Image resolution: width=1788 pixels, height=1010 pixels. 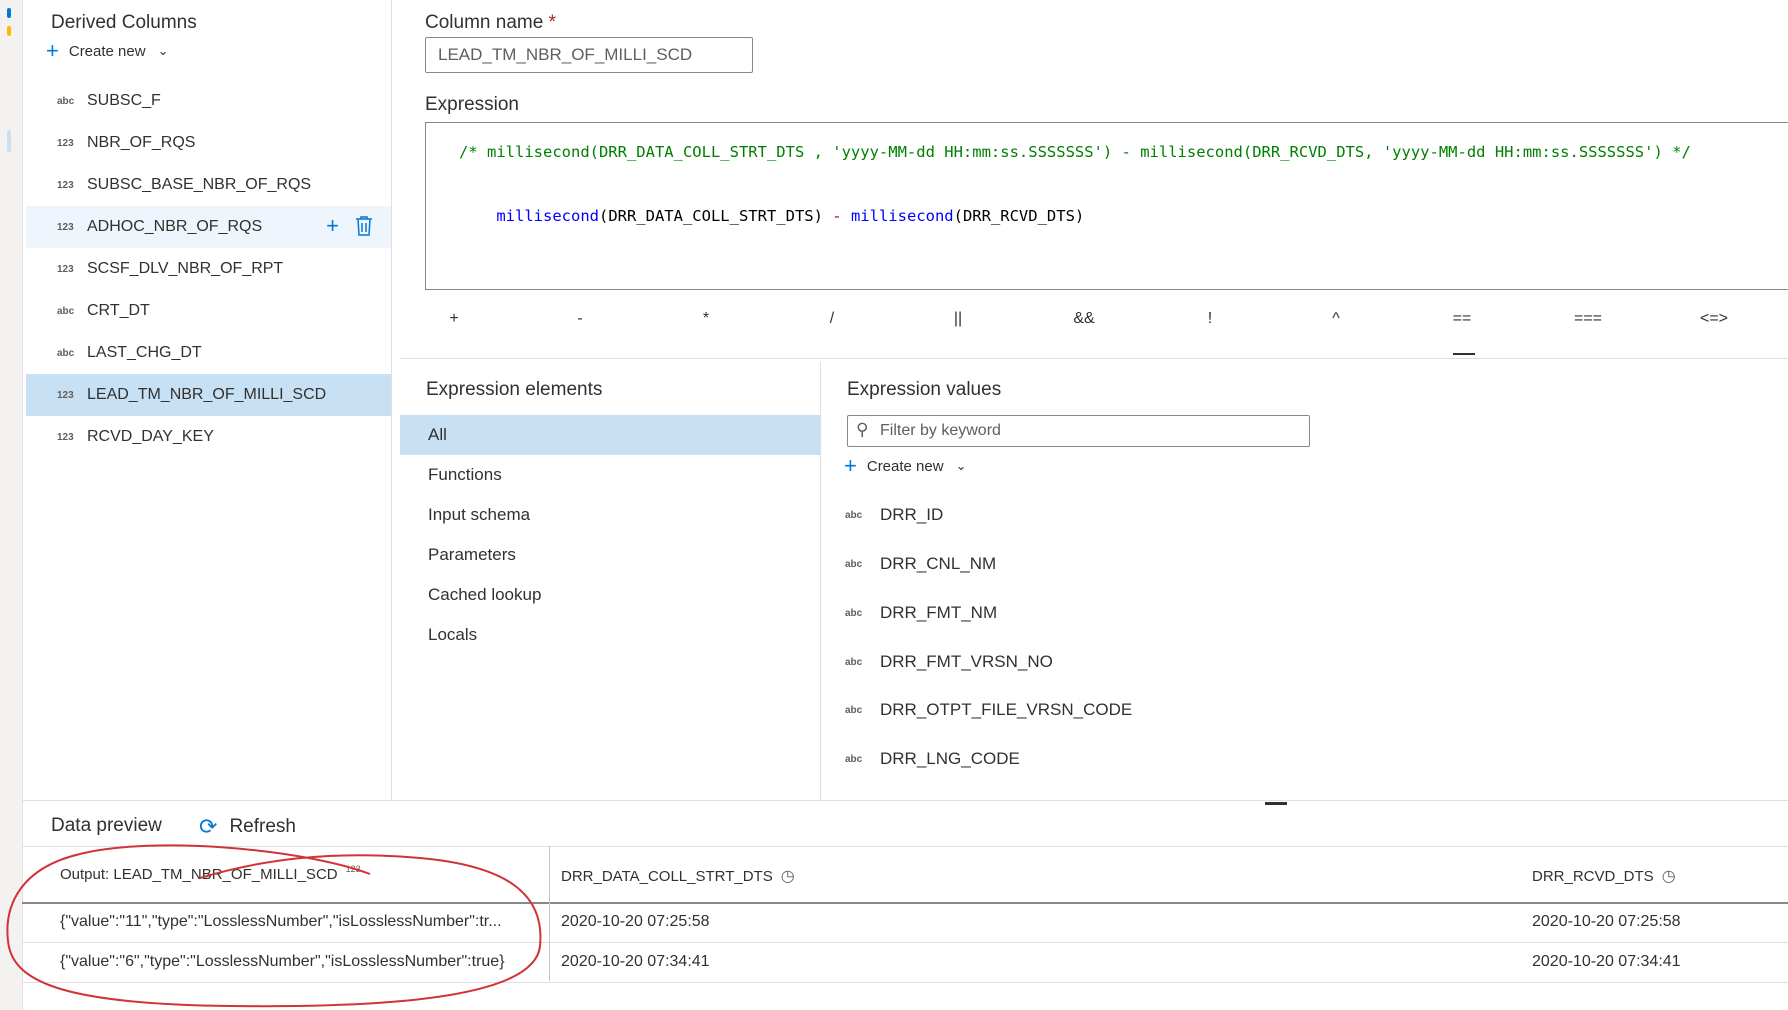 I want to click on argument-token: (DRR_RCVD_DTS), so click(x=1019, y=216).